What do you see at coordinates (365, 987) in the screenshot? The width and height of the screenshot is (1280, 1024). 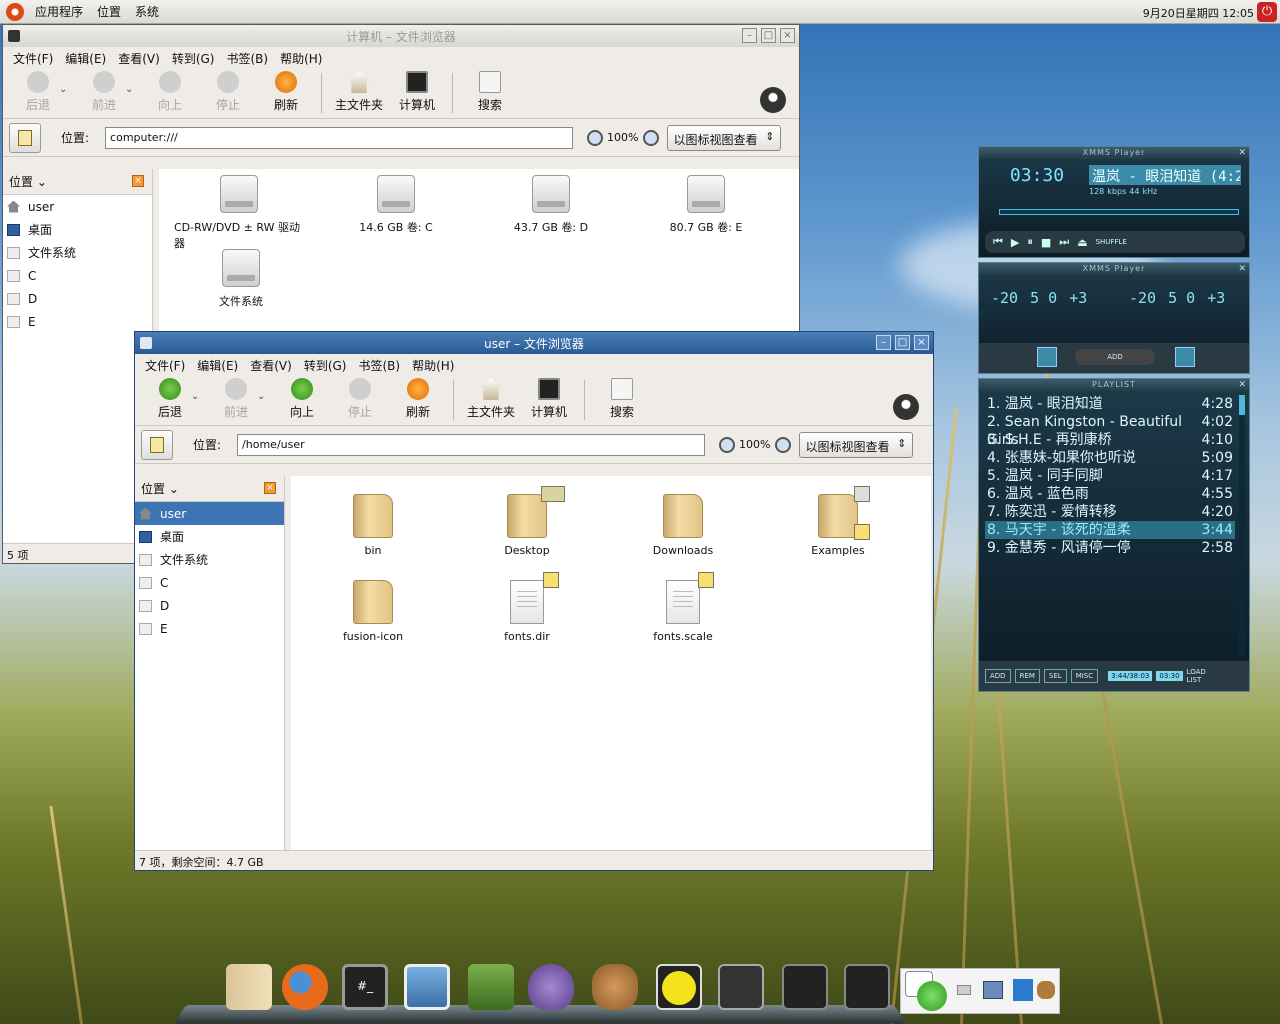 I see `terminal-dock-icon: #_` at bounding box center [365, 987].